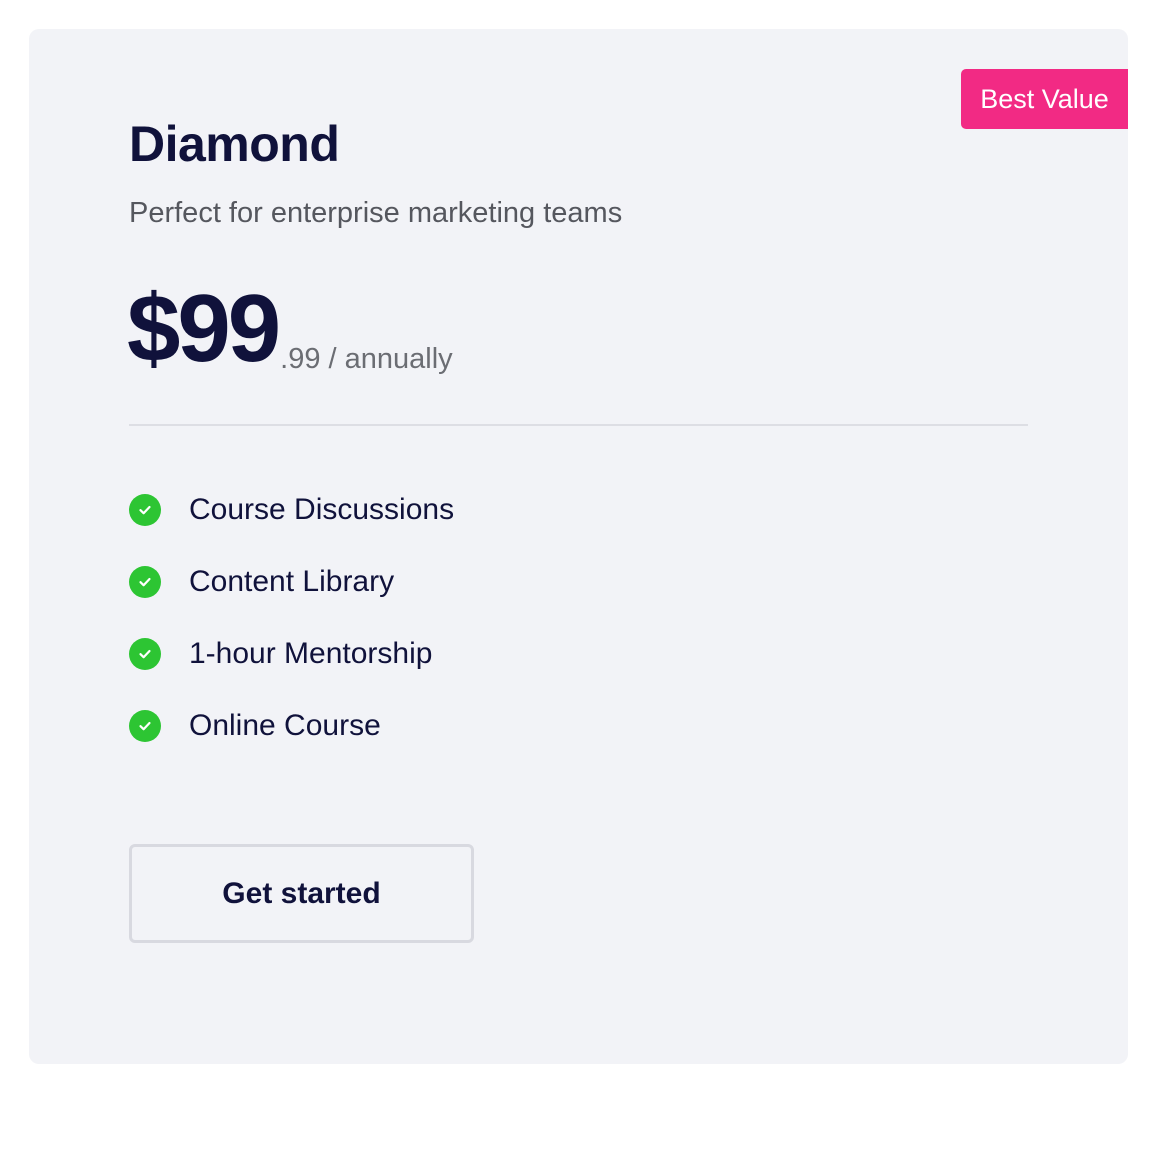 This screenshot has height=1150, width=1155. I want to click on feature-item: 1-hour Mentorship, so click(291, 654).